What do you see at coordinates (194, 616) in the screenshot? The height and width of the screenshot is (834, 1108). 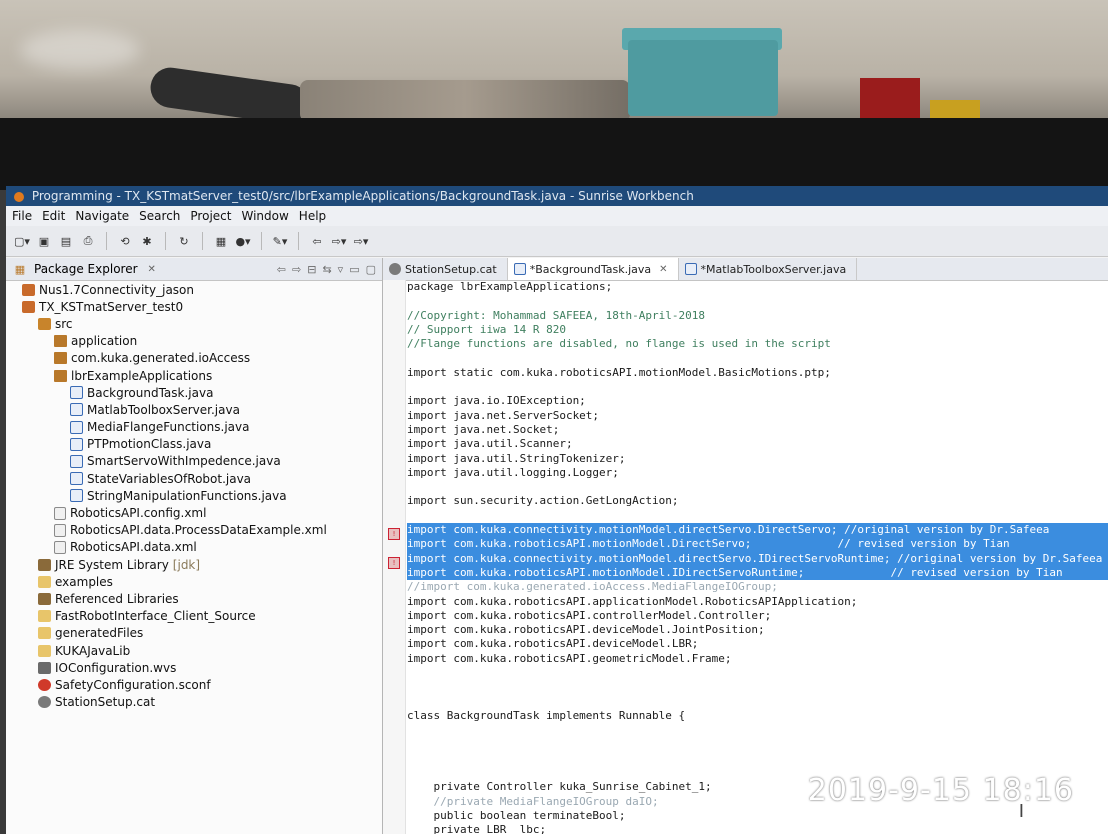 I see `tree-item: FastRobotInterface_Client_Source` at bounding box center [194, 616].